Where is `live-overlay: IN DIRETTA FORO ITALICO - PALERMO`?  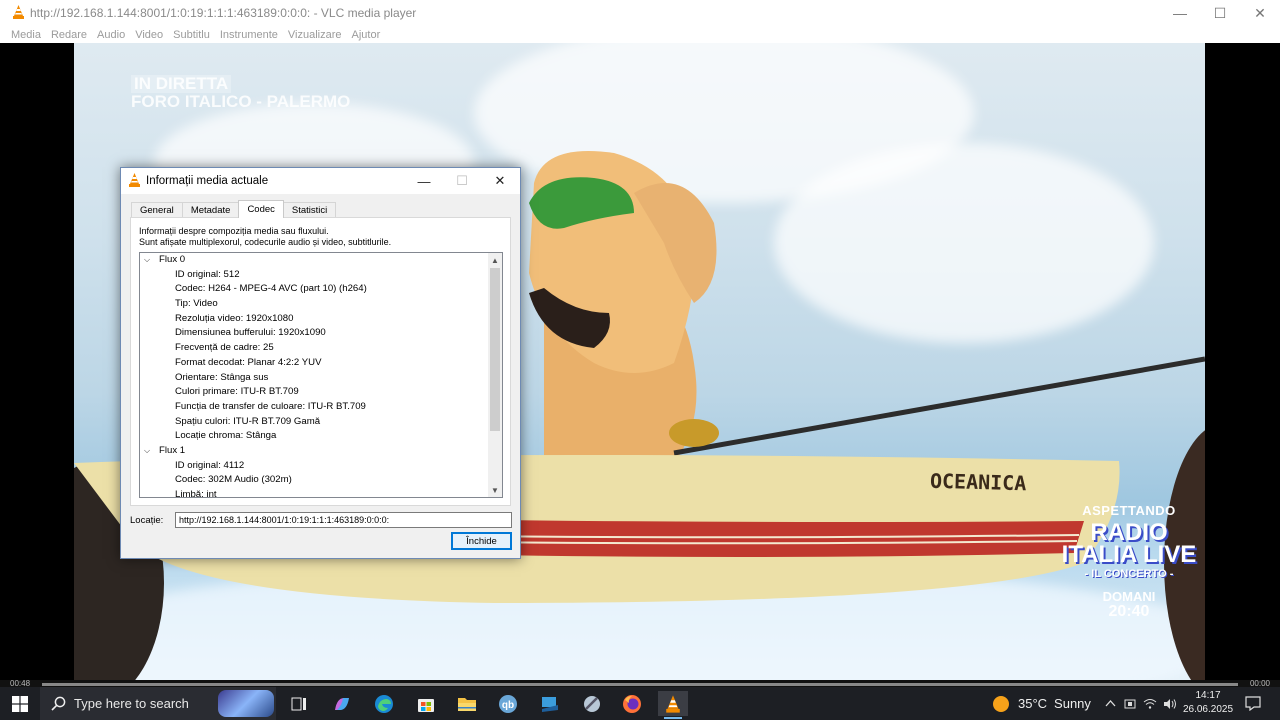 live-overlay: IN DIRETTA FORO ITALICO - PALERMO is located at coordinates (240, 93).